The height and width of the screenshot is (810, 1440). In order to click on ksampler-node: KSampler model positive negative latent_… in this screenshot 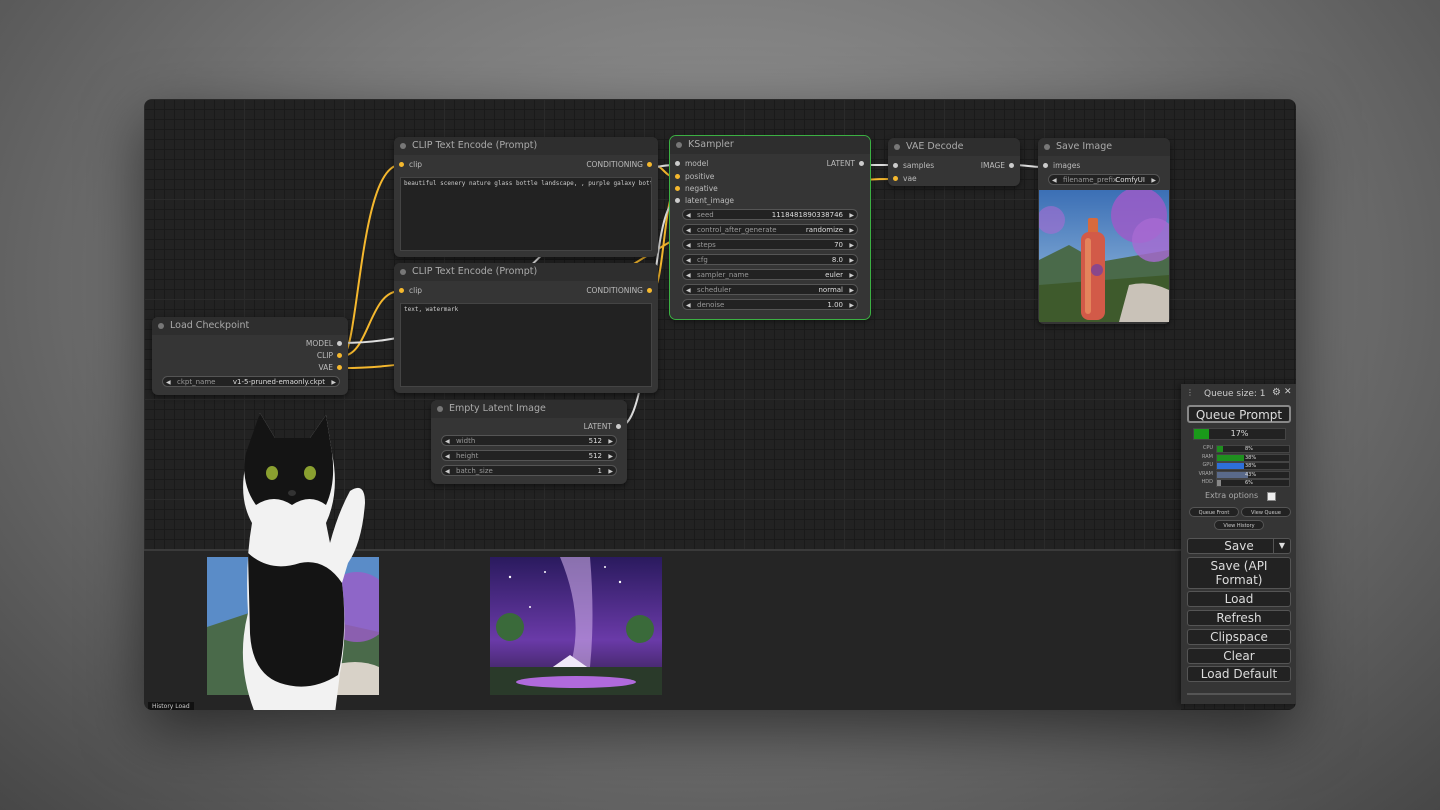, I will do `click(770, 227)`.